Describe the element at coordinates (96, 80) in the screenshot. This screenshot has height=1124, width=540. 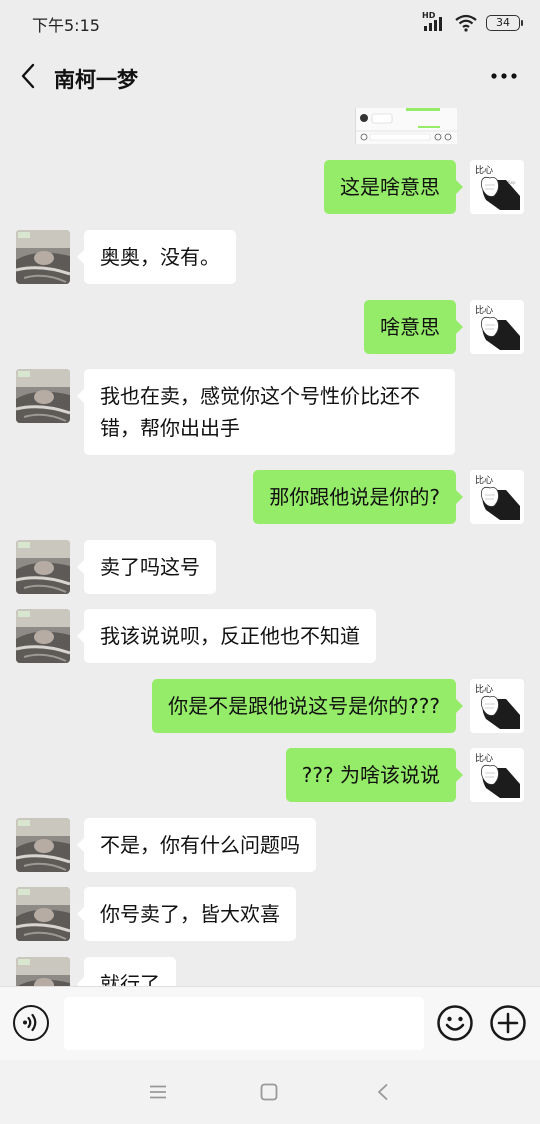
I see `chat-title: 南柯一梦` at that location.